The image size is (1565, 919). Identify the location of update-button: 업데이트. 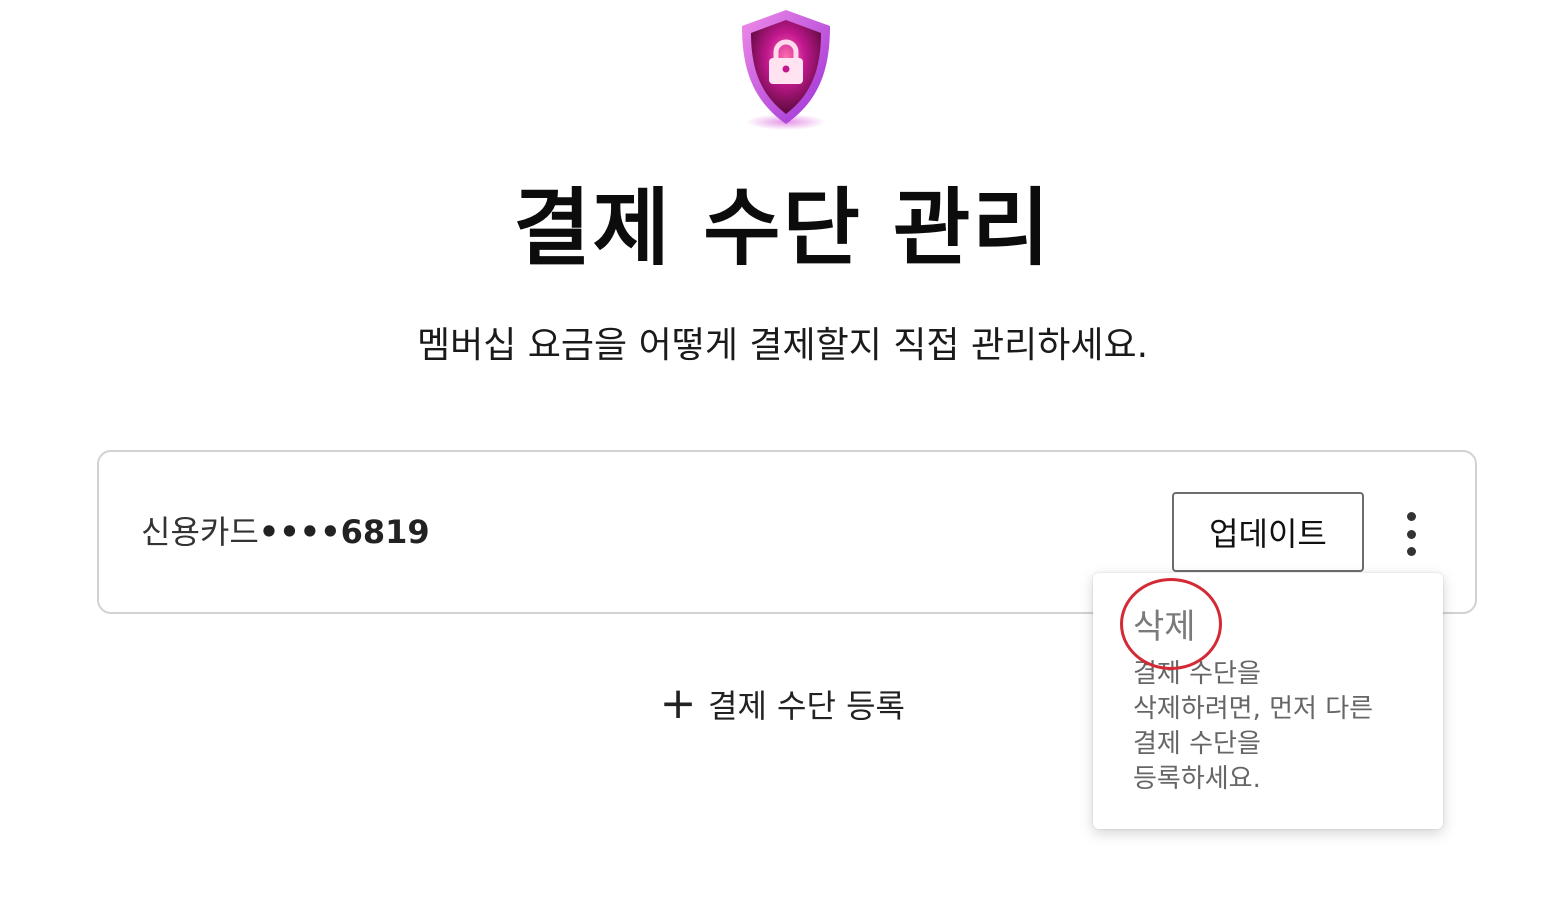
(1268, 532).